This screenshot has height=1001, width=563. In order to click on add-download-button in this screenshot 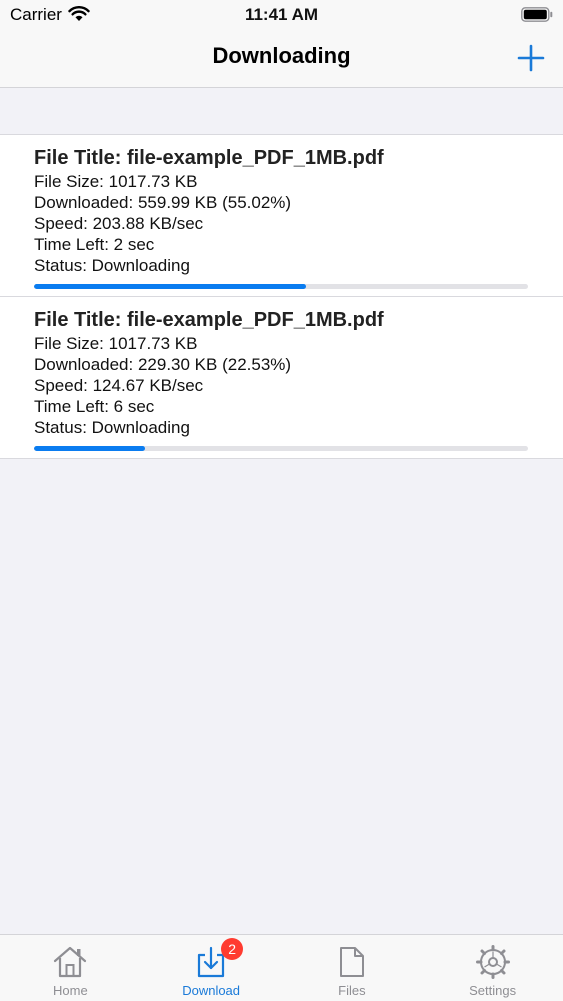, I will do `click(531, 58)`.